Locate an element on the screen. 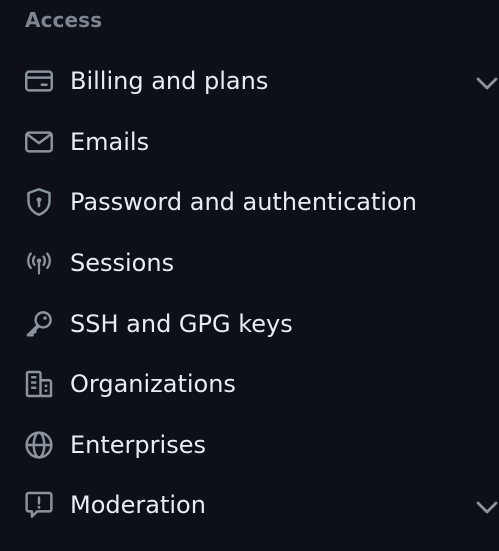 The width and height of the screenshot is (499, 551). key-icon is located at coordinates (39, 324).